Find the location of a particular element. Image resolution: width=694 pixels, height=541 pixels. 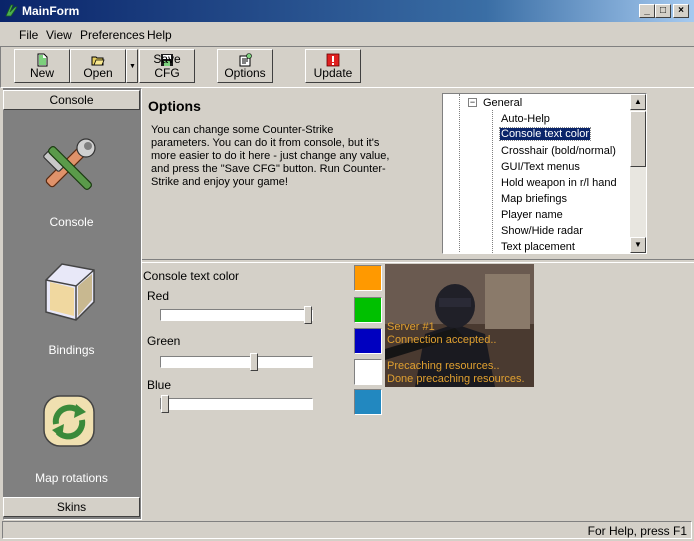

tree-item-selected: Console text color is located at coordinates (545, 134).